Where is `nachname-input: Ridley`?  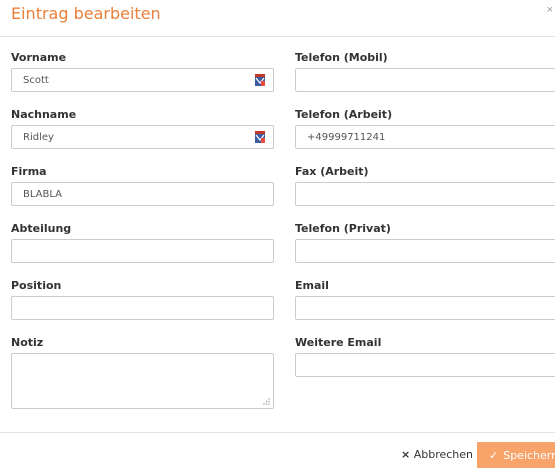
nachname-input: Ridley is located at coordinates (142, 137).